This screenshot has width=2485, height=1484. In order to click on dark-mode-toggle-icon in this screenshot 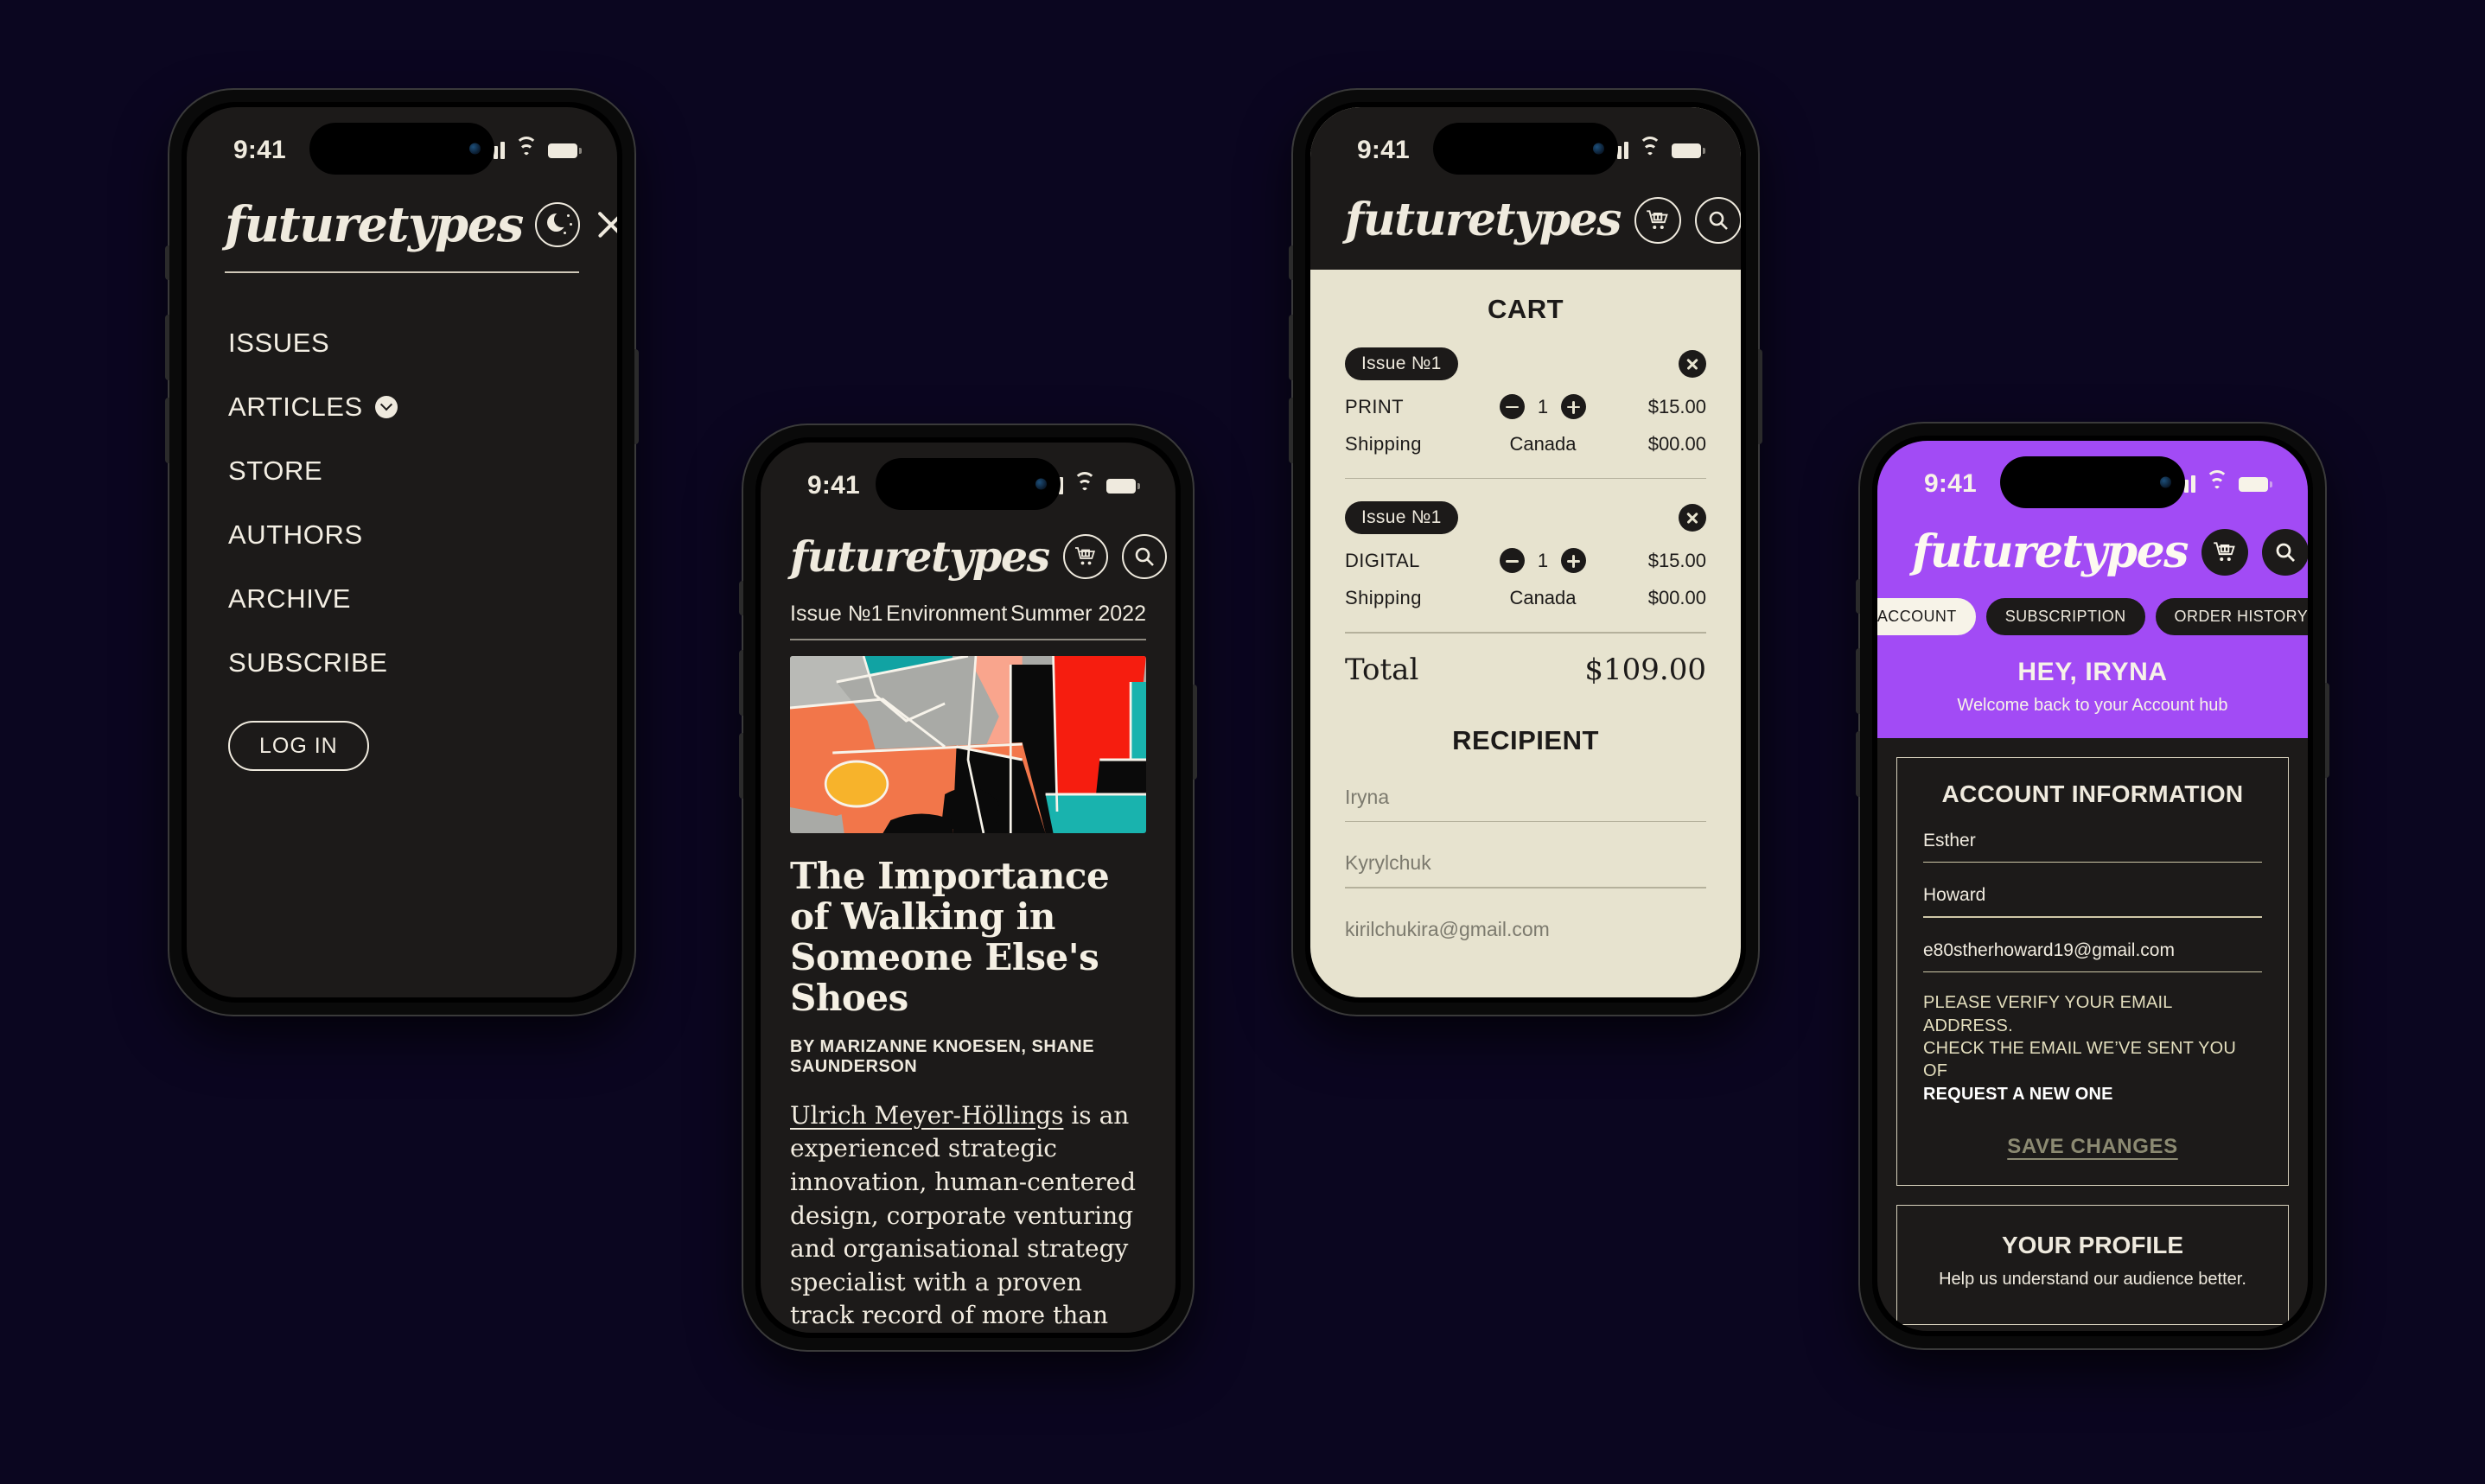, I will do `click(557, 225)`.